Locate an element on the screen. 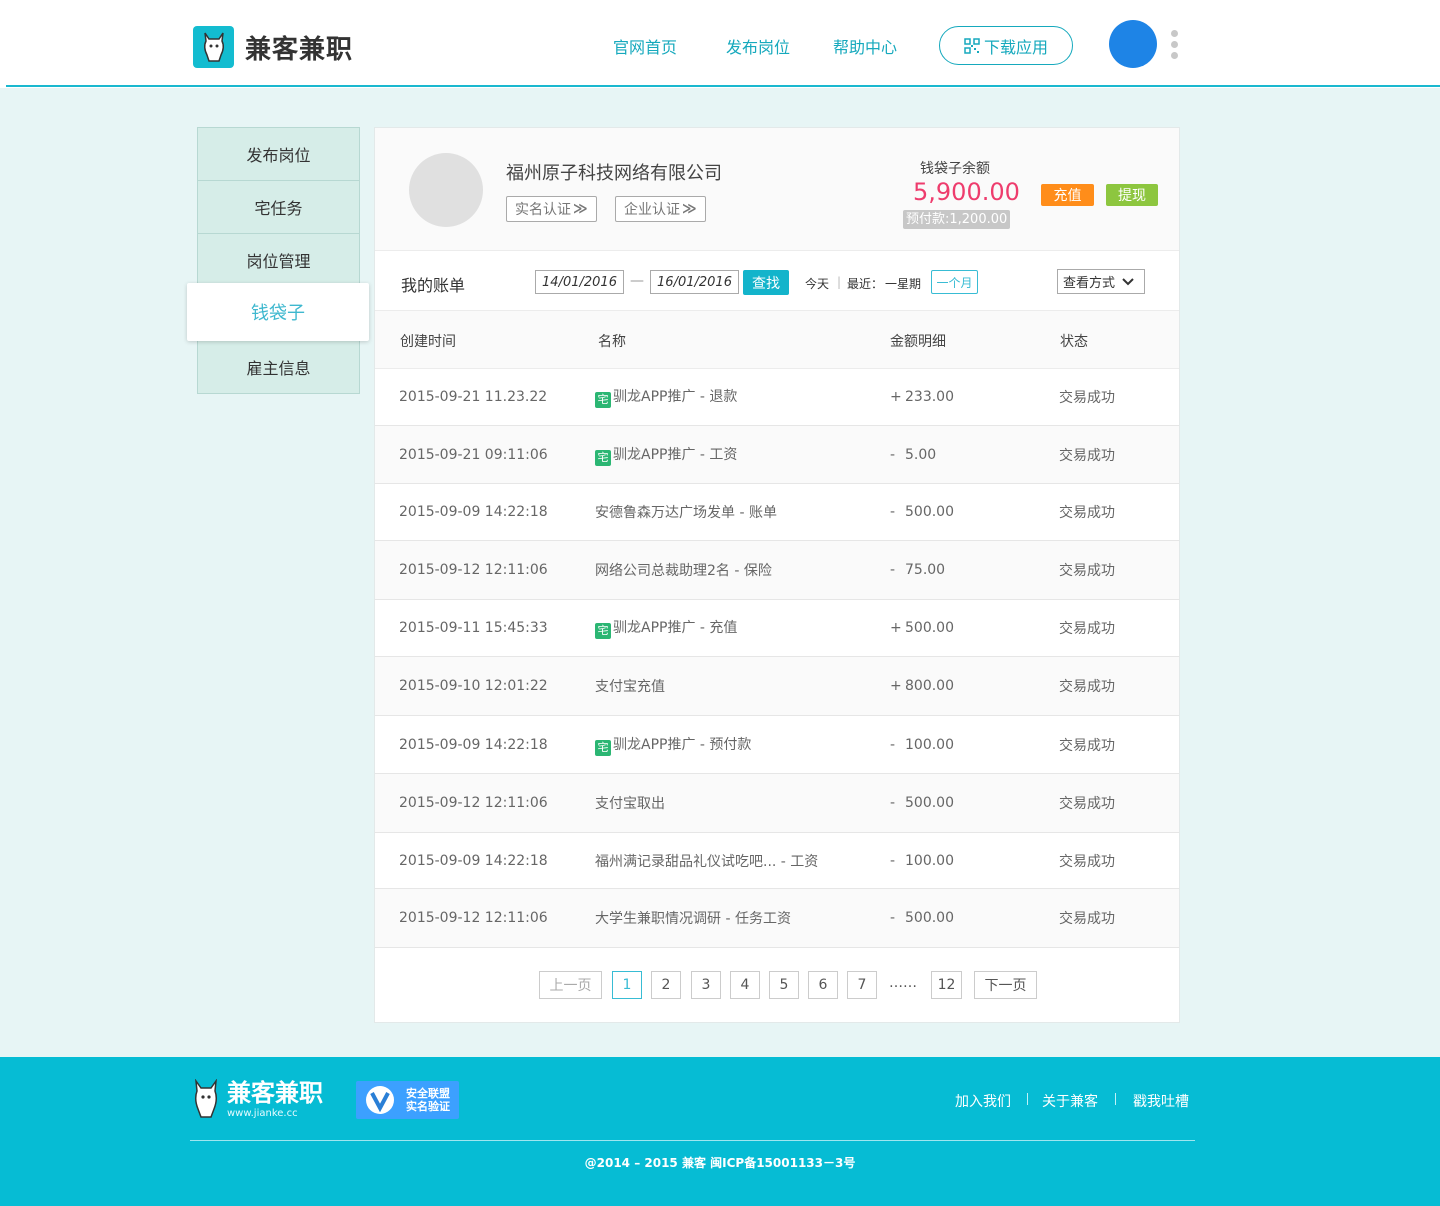  row-name-cell: 宅驯龙APP推广 - 工资 is located at coordinates (666, 455).